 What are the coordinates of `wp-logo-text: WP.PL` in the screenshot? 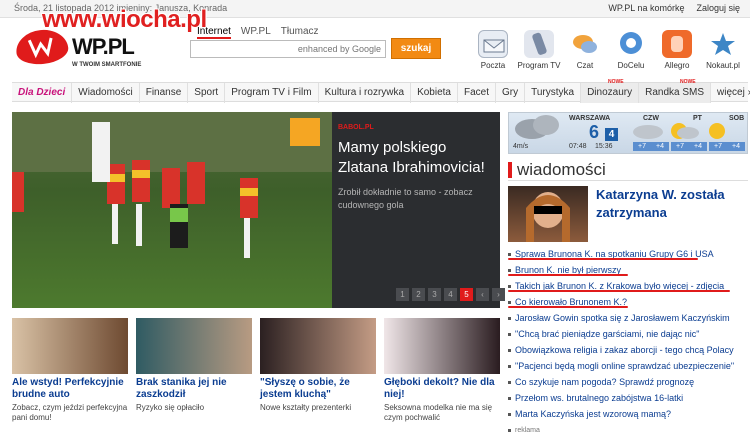 It's located at (103, 47).